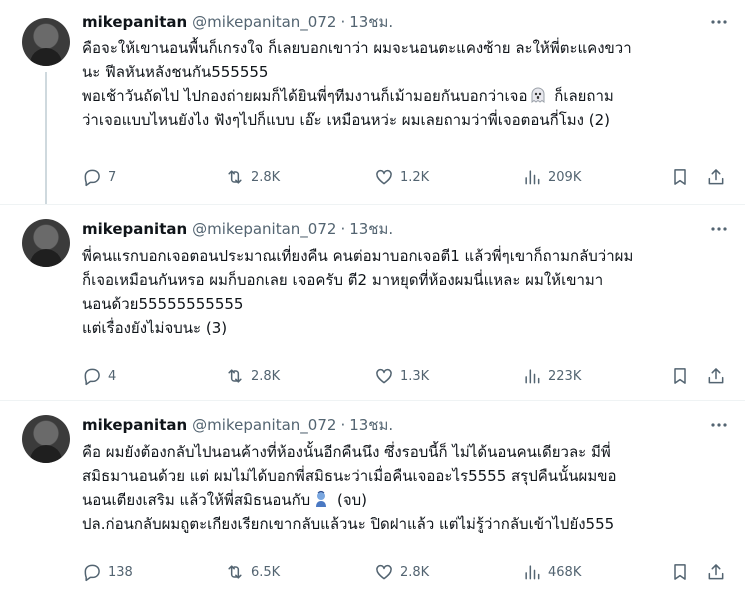 The width and height of the screenshot is (745, 599). What do you see at coordinates (349, 500) in the screenshot?
I see `tweet-text-segment: (จบ)` at bounding box center [349, 500].